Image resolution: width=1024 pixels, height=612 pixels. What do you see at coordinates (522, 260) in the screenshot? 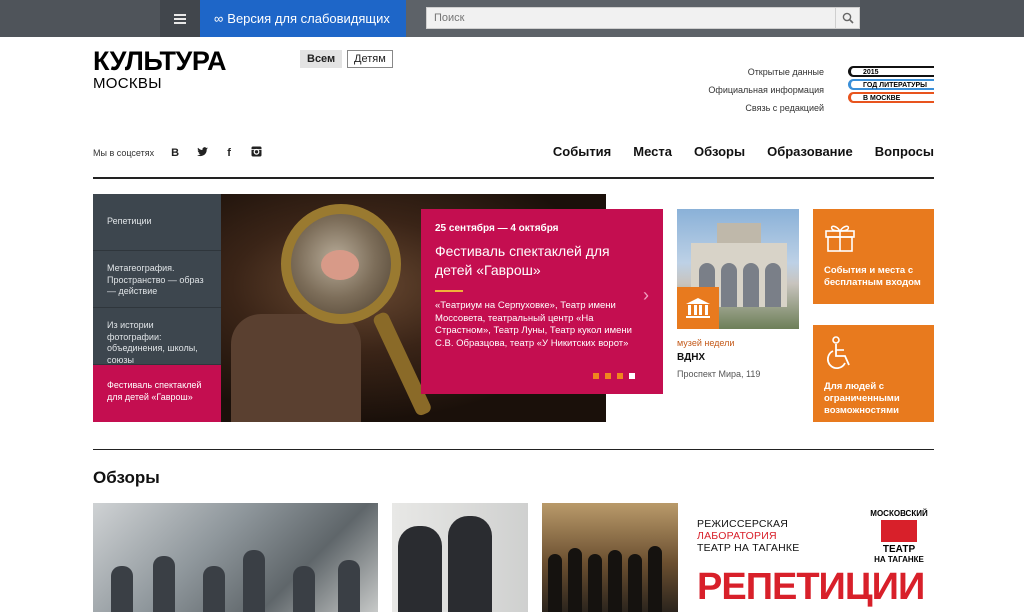
I see `promo-title: Фестиваль спектаклей для детей «Гаврош»` at bounding box center [522, 260].